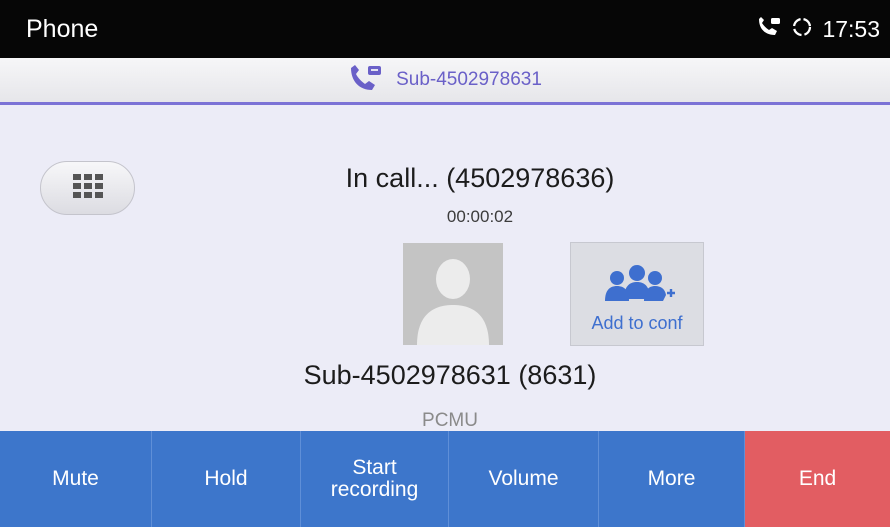  I want to click on app-title: Phone, so click(62, 29).